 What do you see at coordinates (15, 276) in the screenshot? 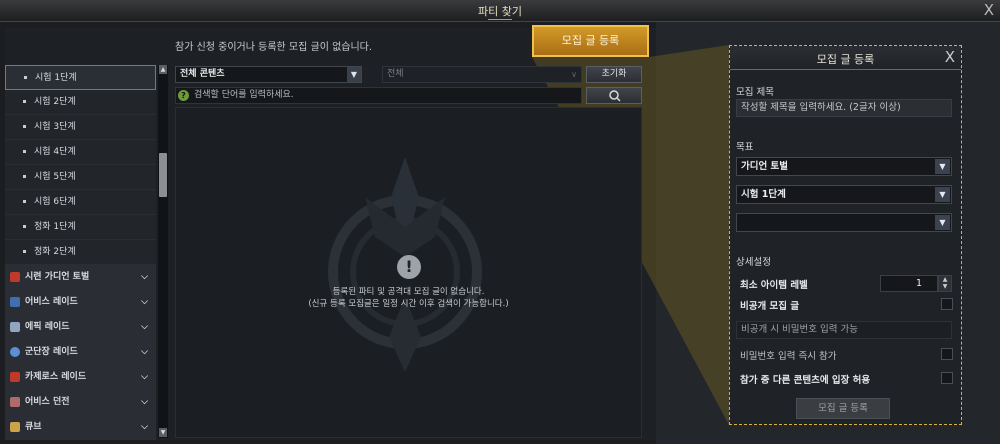
I see `red-guardian-icon` at bounding box center [15, 276].